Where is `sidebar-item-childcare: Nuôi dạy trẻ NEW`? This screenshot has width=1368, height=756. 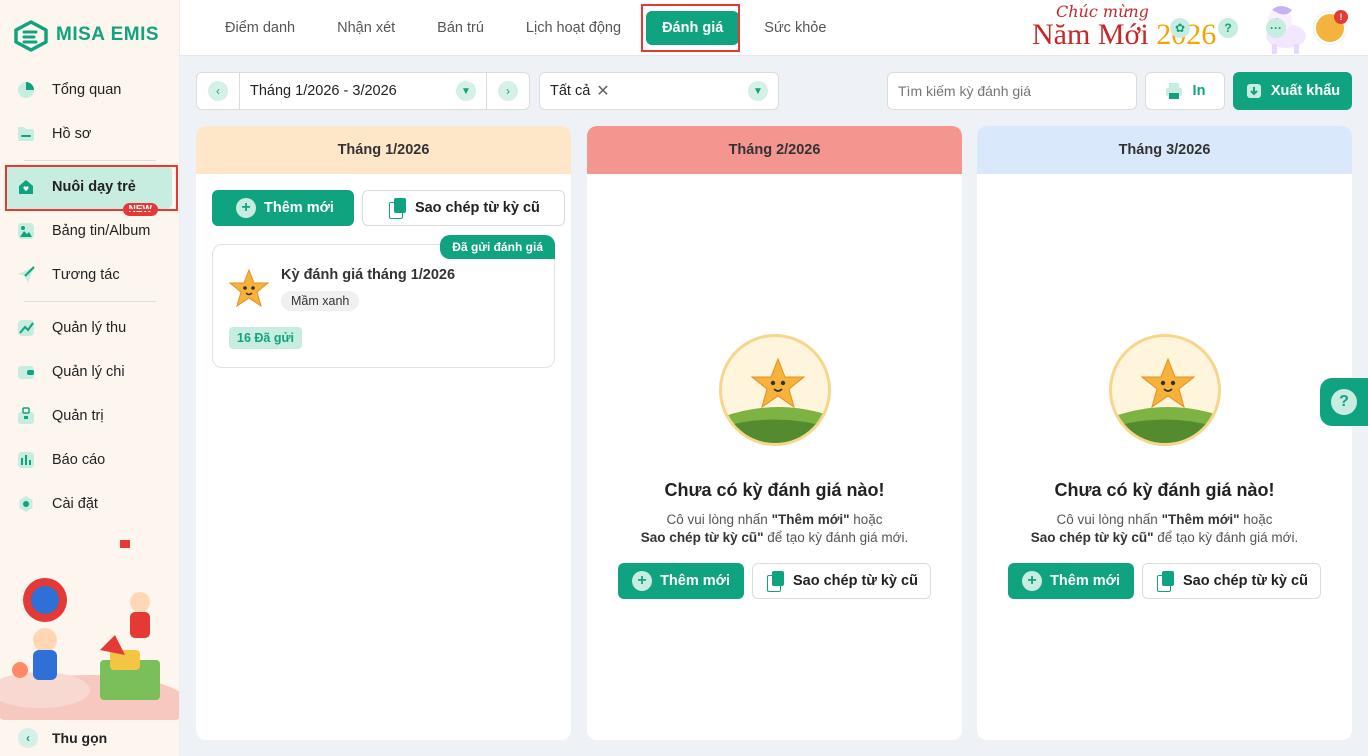 sidebar-item-childcare: Nuôi dạy trẻ NEW is located at coordinates (89, 190).